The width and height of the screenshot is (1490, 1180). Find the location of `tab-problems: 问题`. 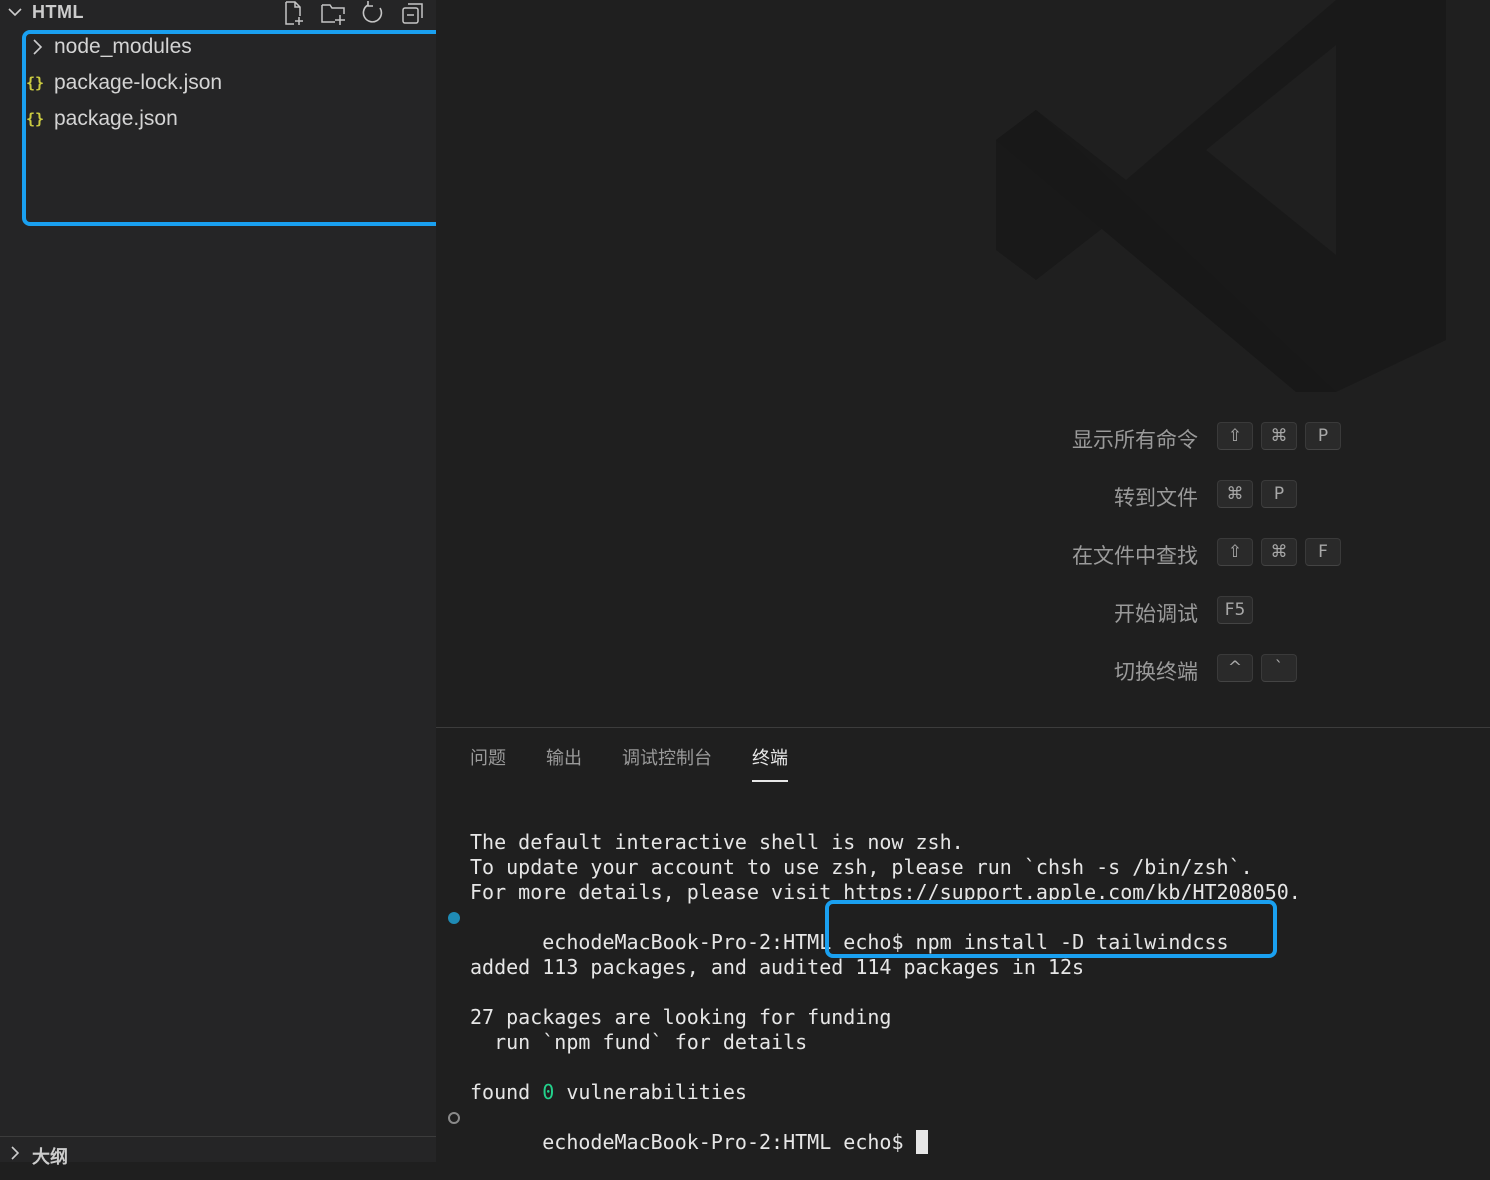

tab-problems: 问题 is located at coordinates (488, 763).